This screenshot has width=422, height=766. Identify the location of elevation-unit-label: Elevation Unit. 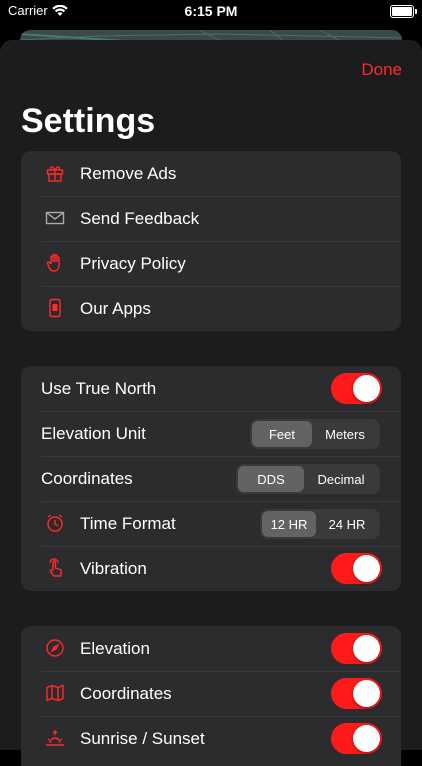
(93, 433).